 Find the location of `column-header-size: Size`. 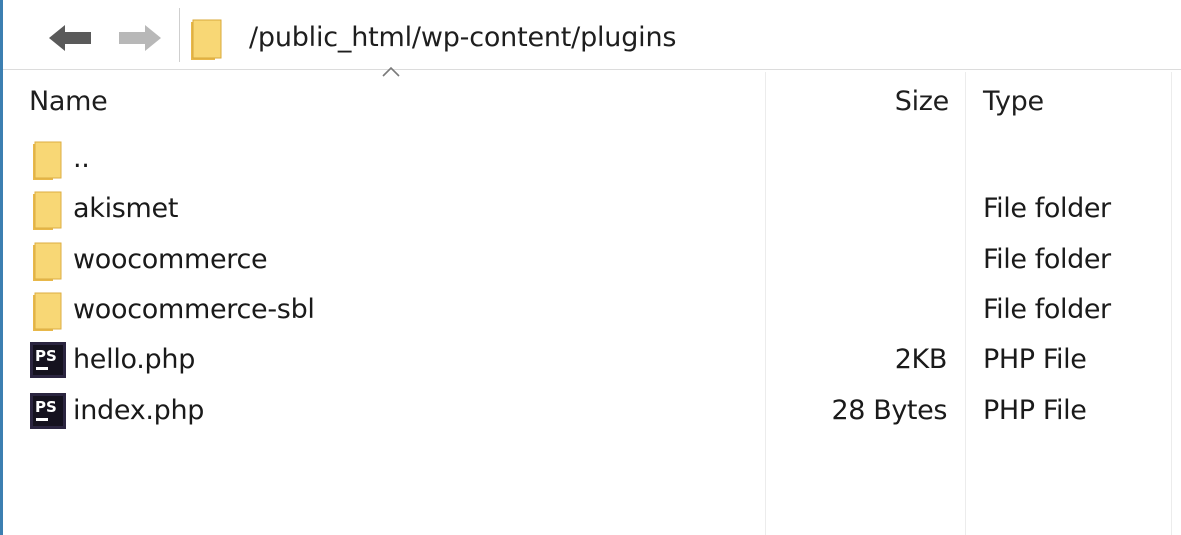

column-header-size: Size is located at coordinates (907, 102).